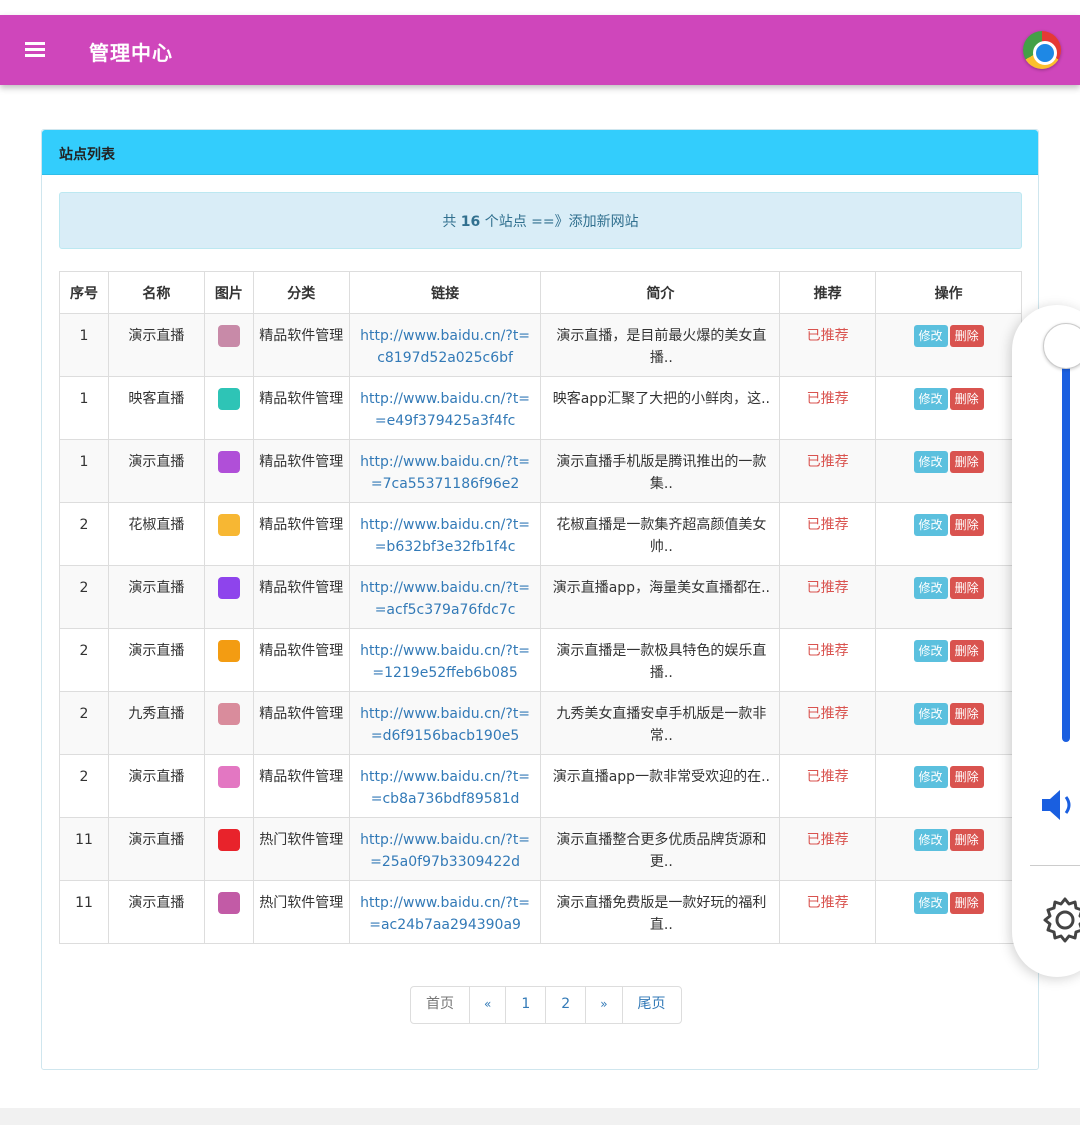 This screenshot has height=1125, width=1080. I want to click on row-link: http://www.baidu.cn/?t==ac24b7aa294390a9, so click(445, 912).